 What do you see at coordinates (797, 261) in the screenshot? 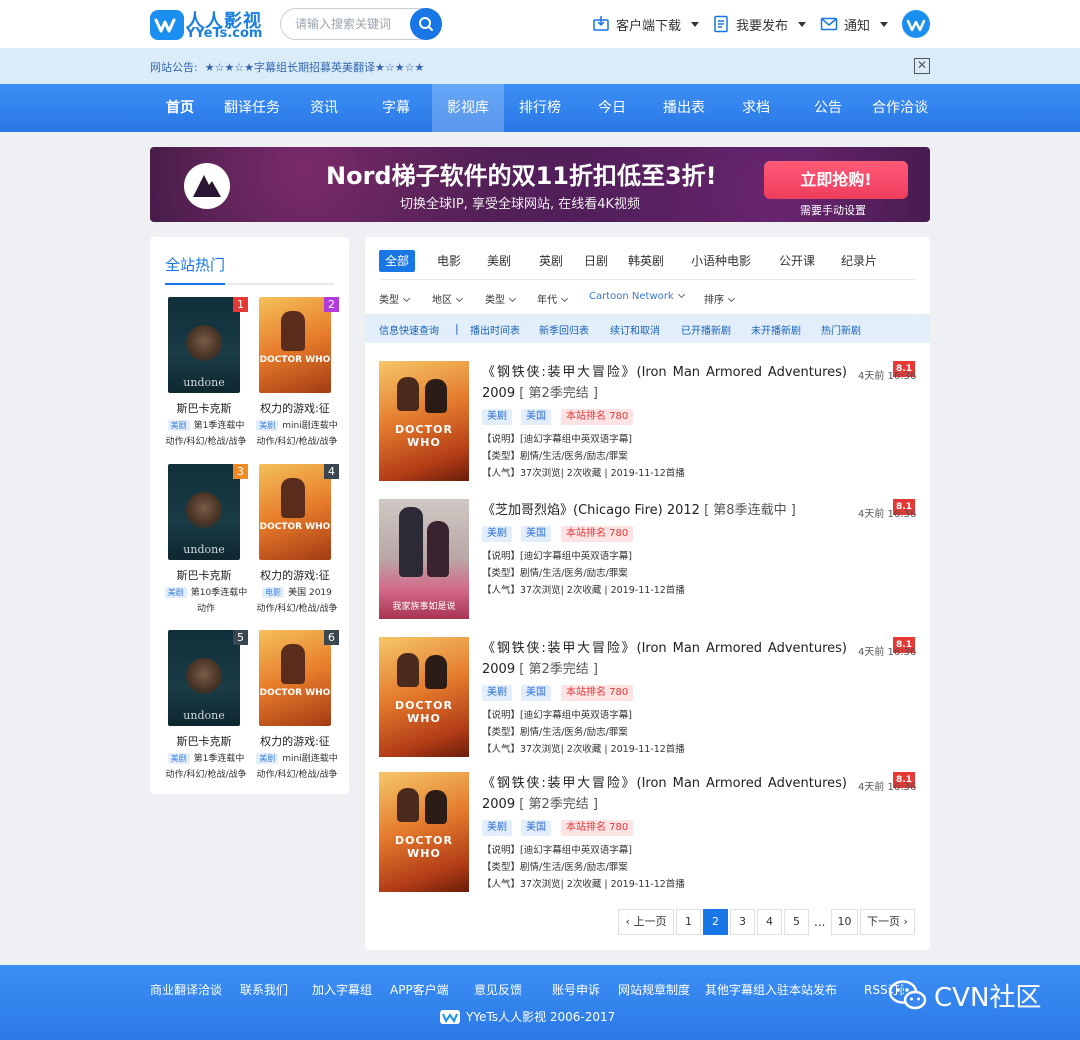
I see `tab-open-course: 公开课` at bounding box center [797, 261].